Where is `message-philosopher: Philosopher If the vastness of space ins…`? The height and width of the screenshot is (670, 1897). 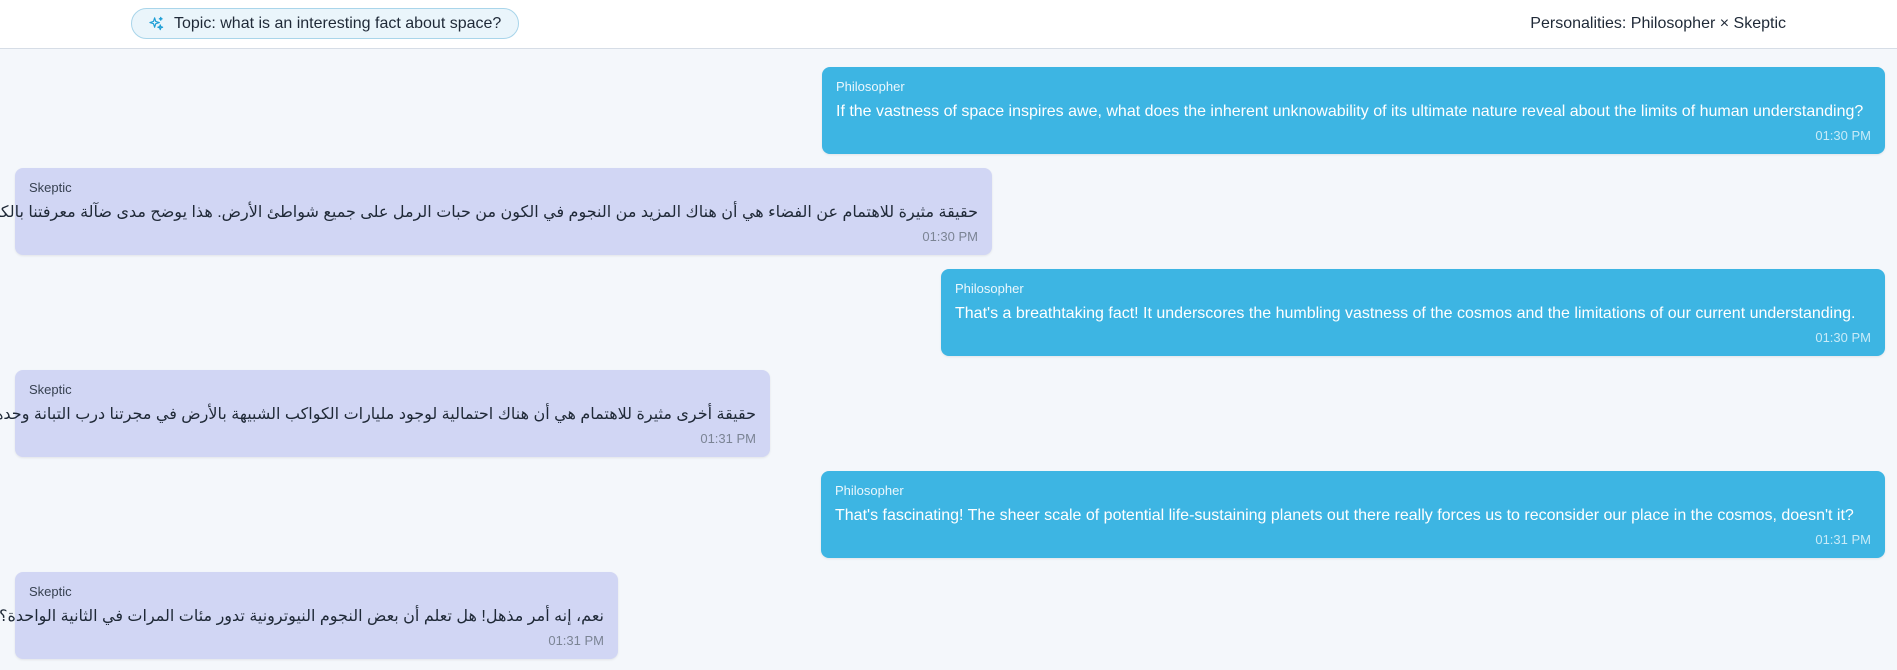
message-philosopher: Philosopher If the vastness of space ins… is located at coordinates (1353, 110).